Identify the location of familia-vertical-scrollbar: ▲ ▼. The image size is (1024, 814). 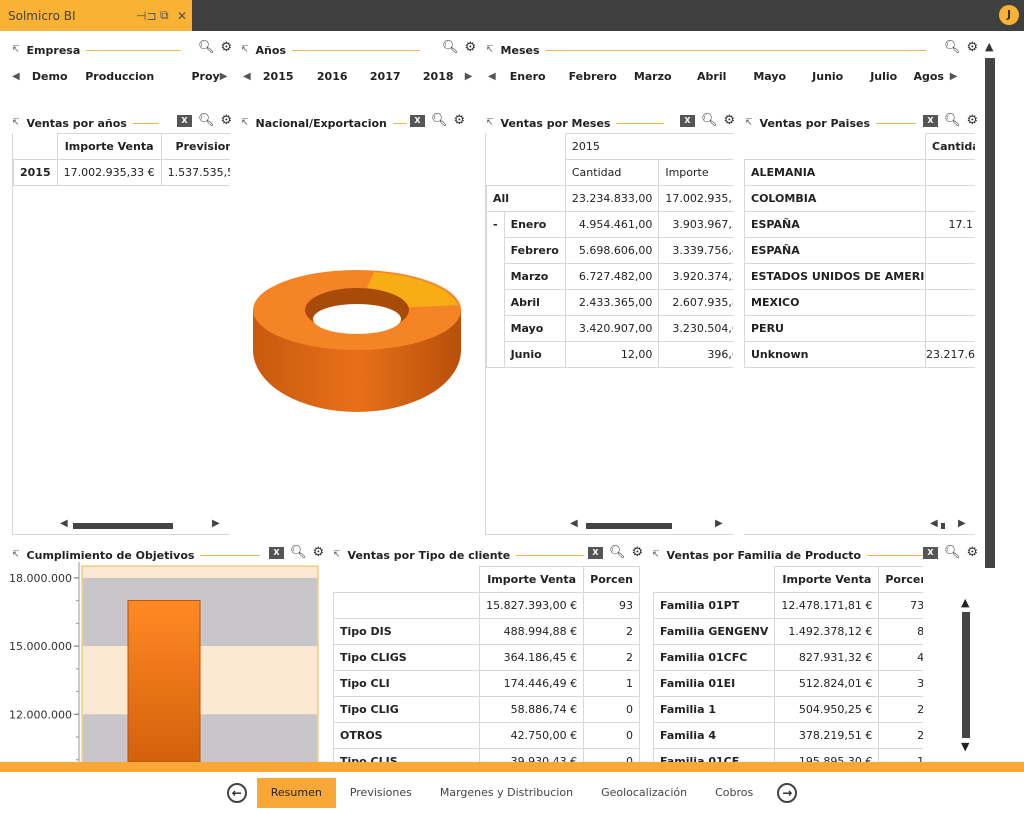
(966, 676).